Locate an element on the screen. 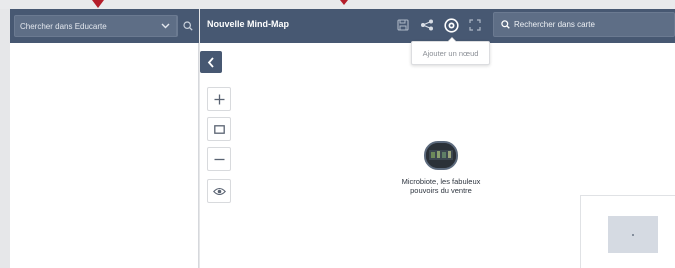 The width and height of the screenshot is (675, 268). map-search-input: Rechercher dans carte is located at coordinates (584, 24).